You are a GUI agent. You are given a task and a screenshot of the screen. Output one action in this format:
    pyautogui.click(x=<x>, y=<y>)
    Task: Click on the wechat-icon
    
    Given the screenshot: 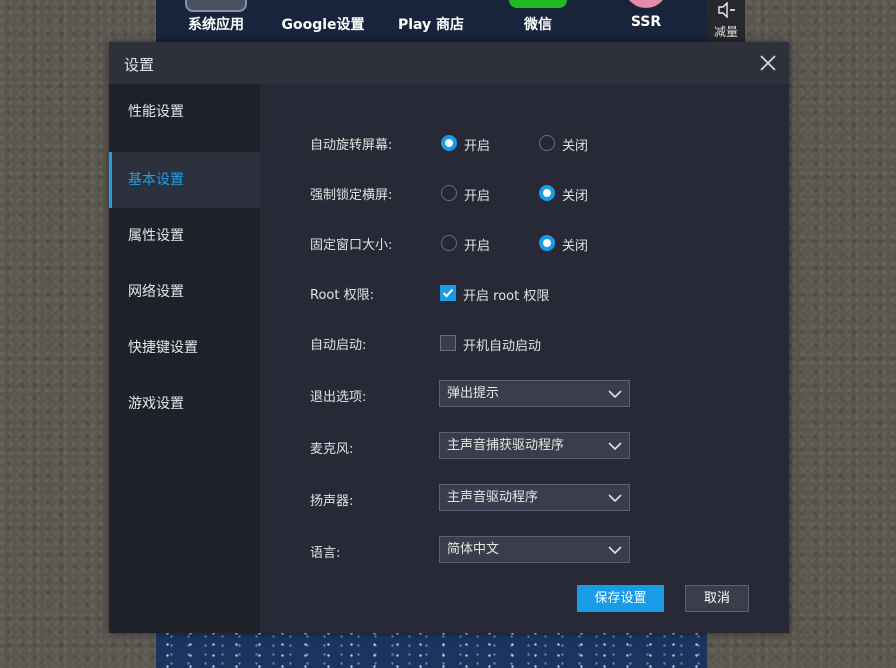 What is the action you would take?
    pyautogui.click(x=538, y=4)
    